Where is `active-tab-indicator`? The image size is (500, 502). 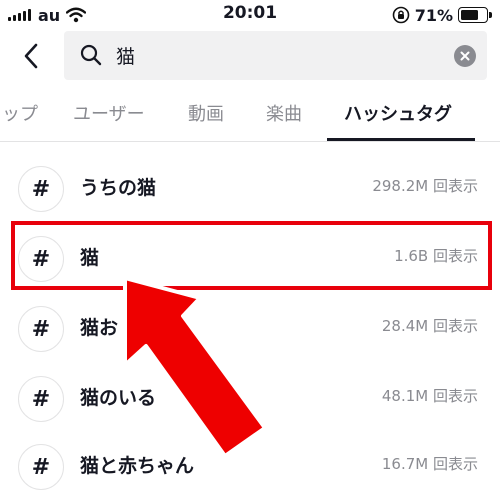
active-tab-indicator is located at coordinates (401, 139).